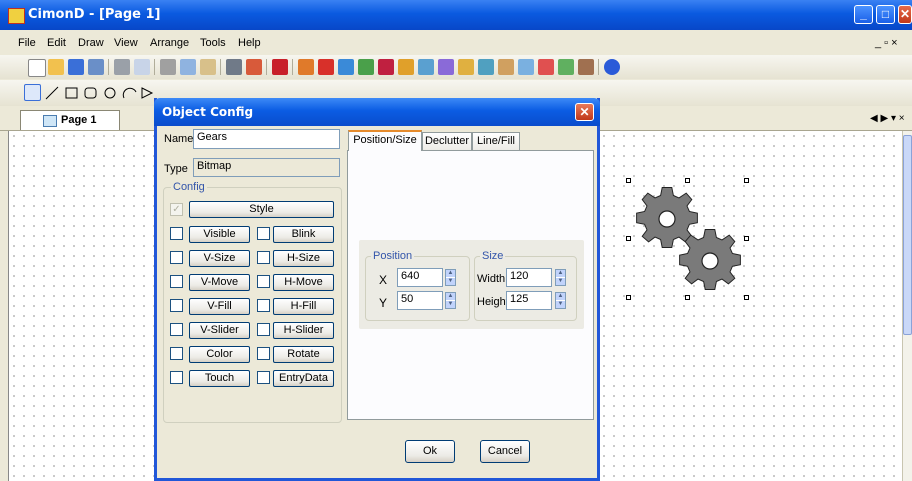  What do you see at coordinates (885, 14) in the screenshot?
I see `maximize-button: □` at bounding box center [885, 14].